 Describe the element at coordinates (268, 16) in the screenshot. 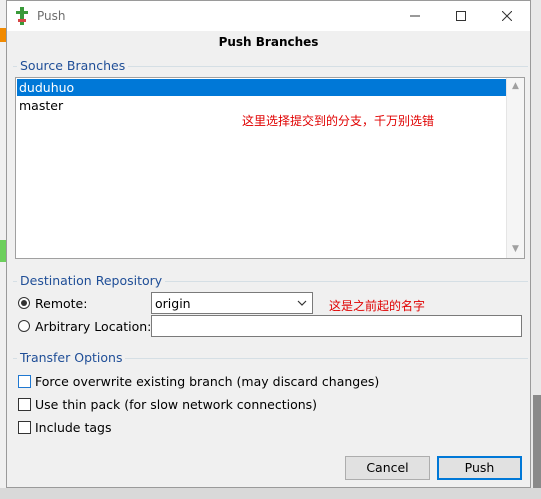

I see `title-bar: Push` at that location.